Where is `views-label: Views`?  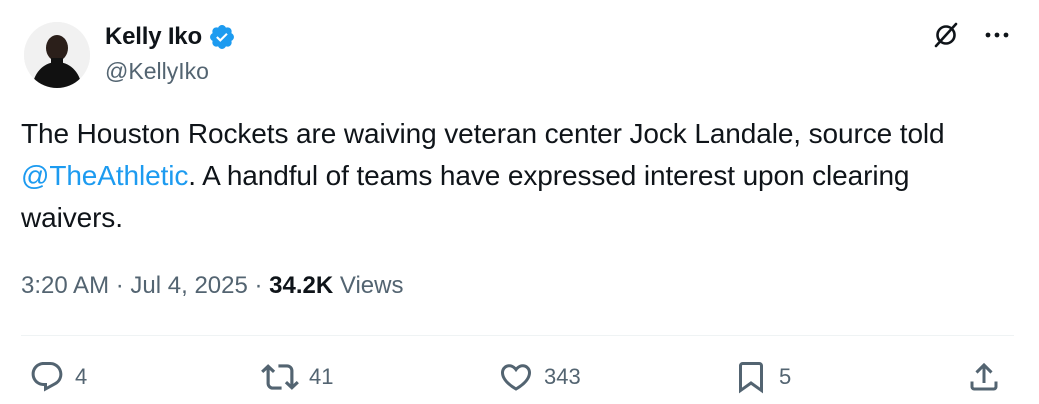
views-label: Views is located at coordinates (371, 285).